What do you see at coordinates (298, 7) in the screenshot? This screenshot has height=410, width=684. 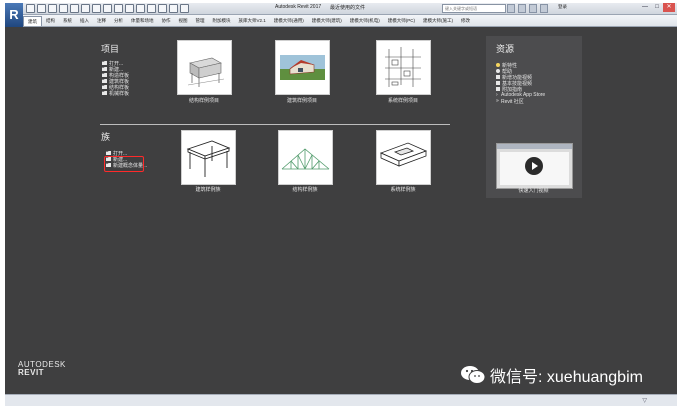 I see `window-title: Autodesk Revit 2017` at bounding box center [298, 7].